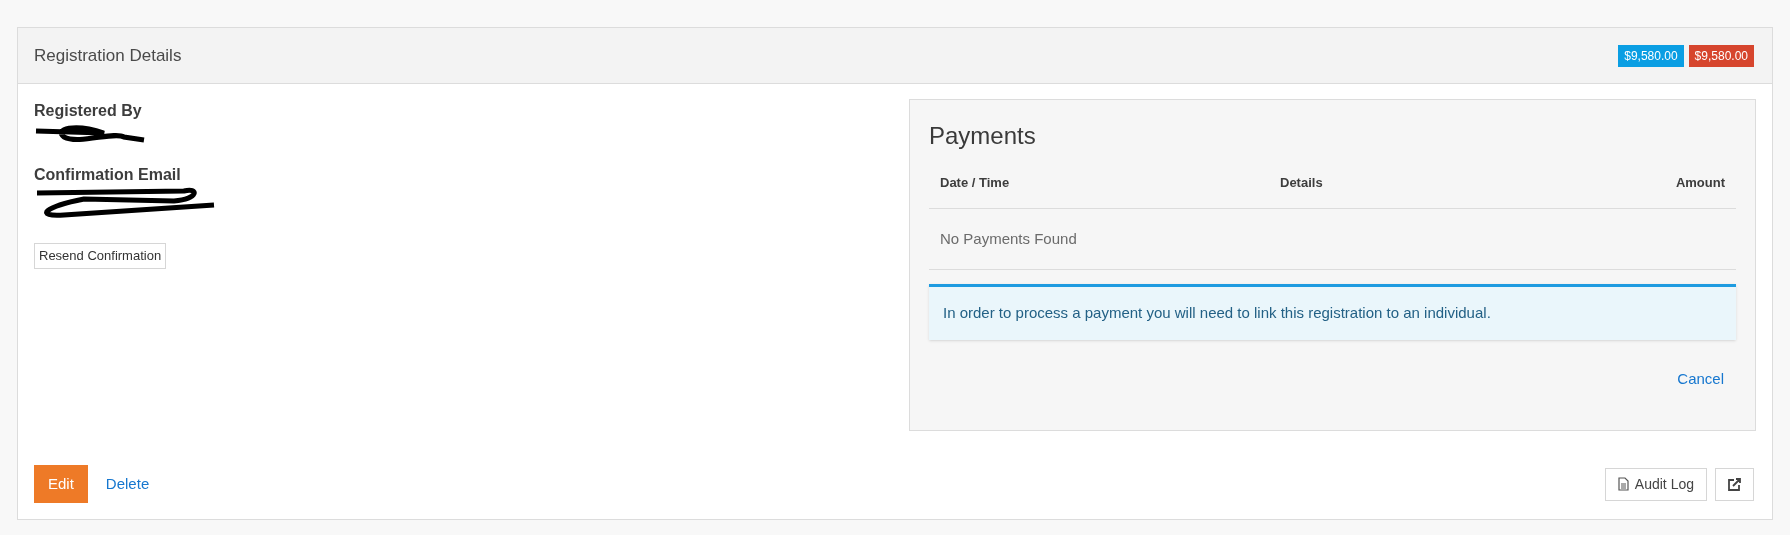  I want to click on column-header: Details, so click(1302, 183).